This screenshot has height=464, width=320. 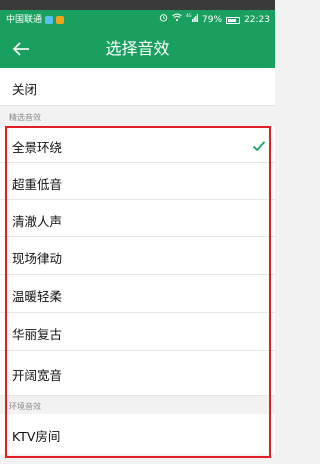 I want to click on effect-item-5: 华丽复古, so click(x=137, y=332).